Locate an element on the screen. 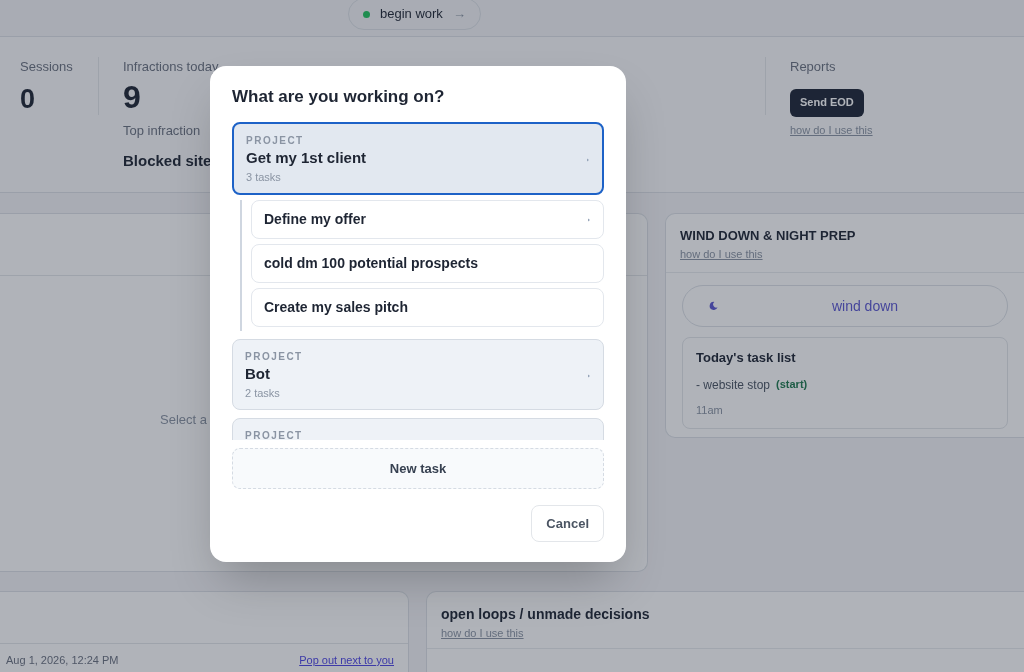  project-card: PROJECT Bot 2 tasks is located at coordinates (418, 374).